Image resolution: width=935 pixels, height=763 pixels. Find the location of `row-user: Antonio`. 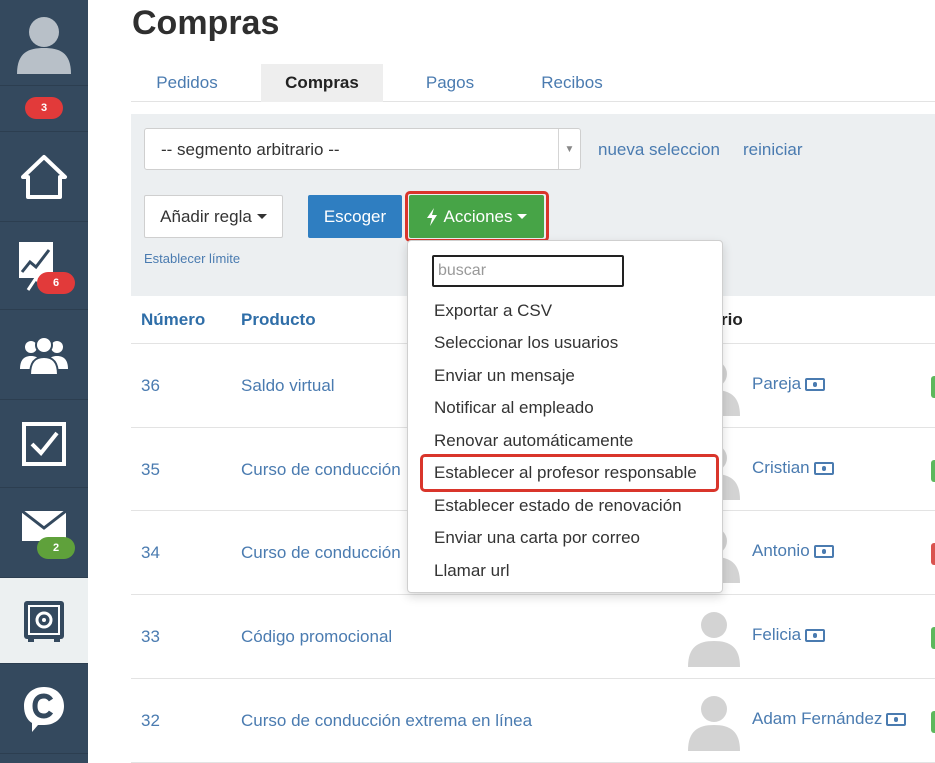

row-user: Antonio is located at coordinates (793, 551).